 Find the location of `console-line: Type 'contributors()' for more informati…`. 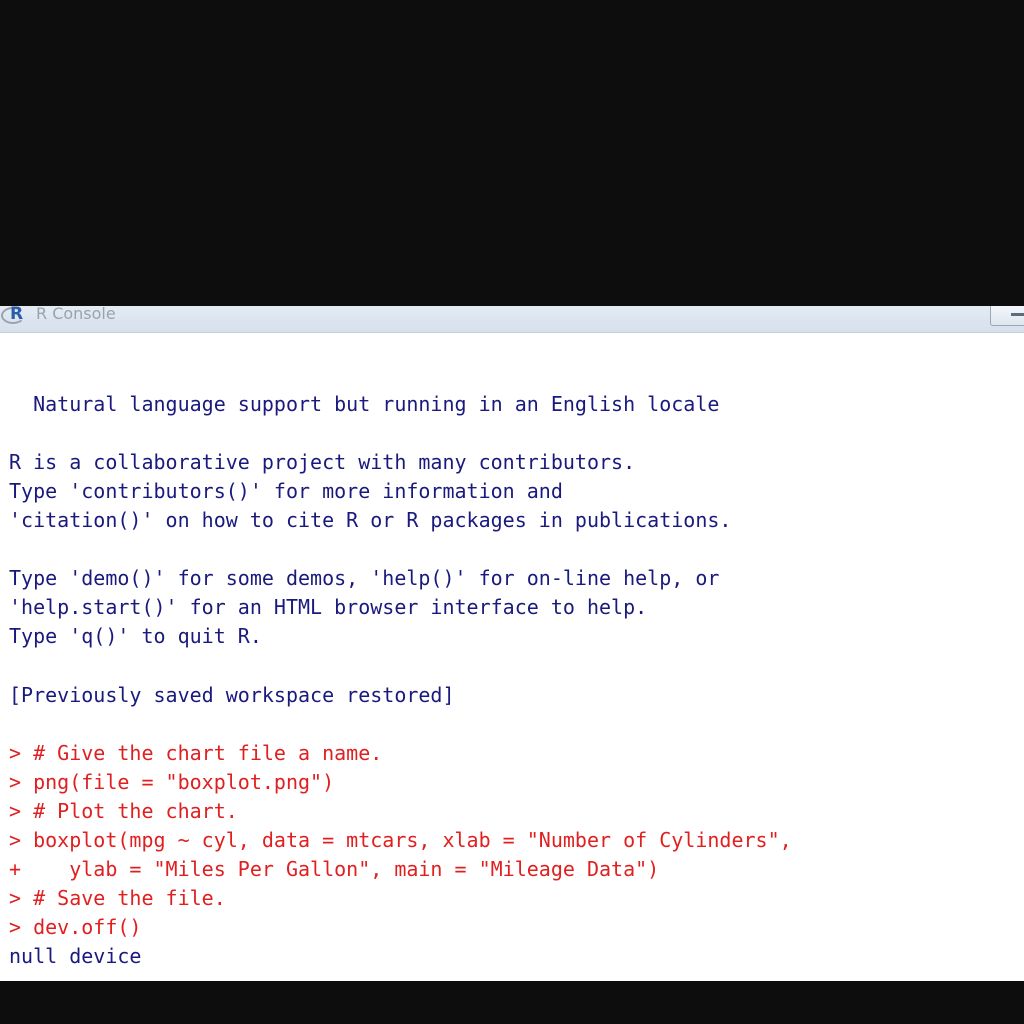

console-line: Type 'contributors()' for more informati… is located at coordinates (286, 491).